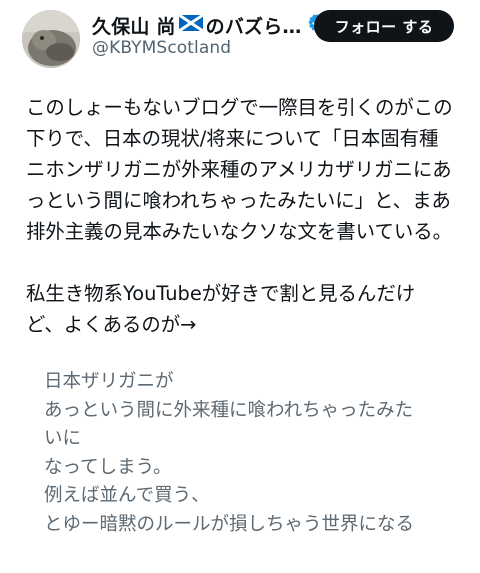  Describe the element at coordinates (221, 293) in the screenshot. I see `text-line: 私生き物系YouTubeが好きで割と見るんだけ` at that location.